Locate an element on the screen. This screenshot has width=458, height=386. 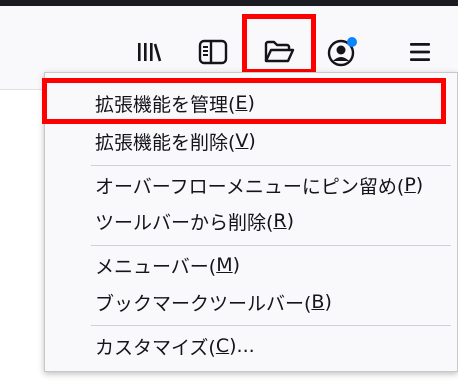
account-icon is located at coordinates (342, 52).